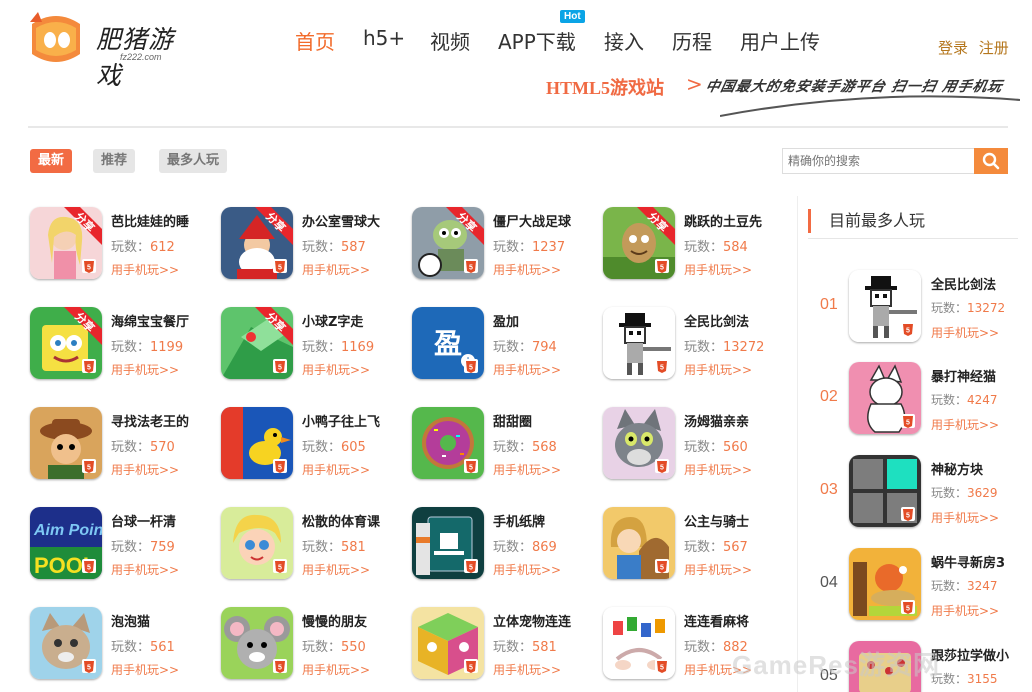 The width and height of the screenshot is (1032, 692). What do you see at coordinates (695, 247) in the screenshot?
I see `game-card: 5 分享 跳跃的土豆先 玩数：584 用手机玩>>` at bounding box center [695, 247].